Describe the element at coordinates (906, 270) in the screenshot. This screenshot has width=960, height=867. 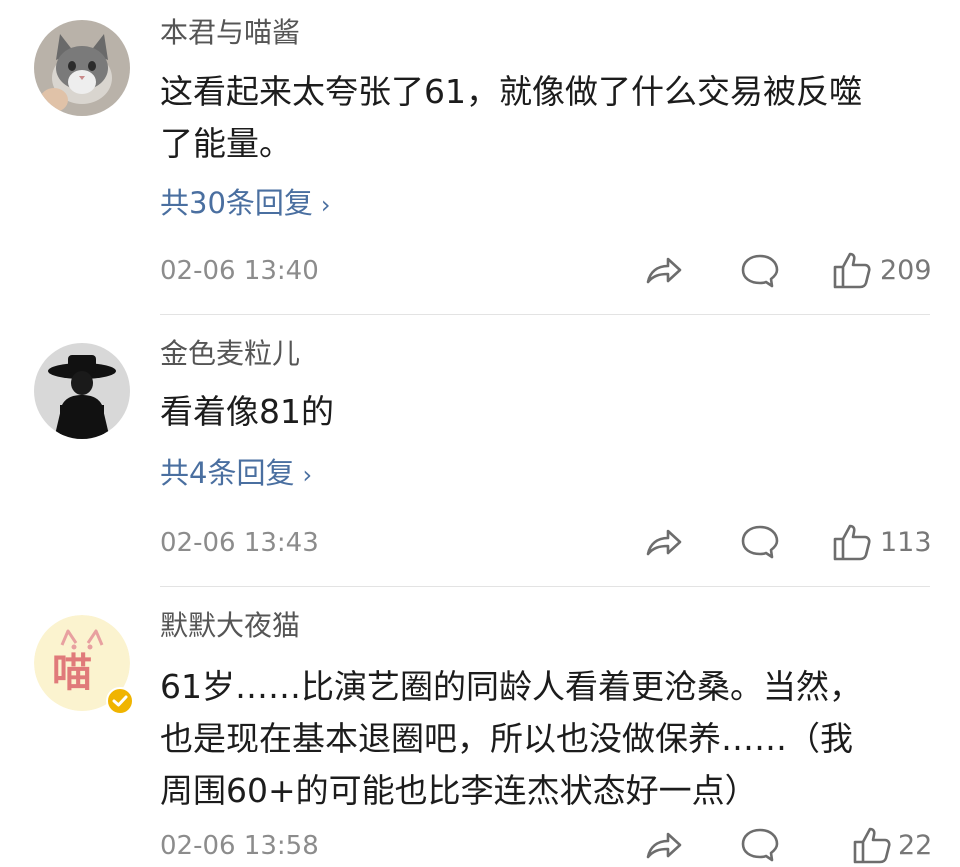
I see `like-count: 209` at that location.